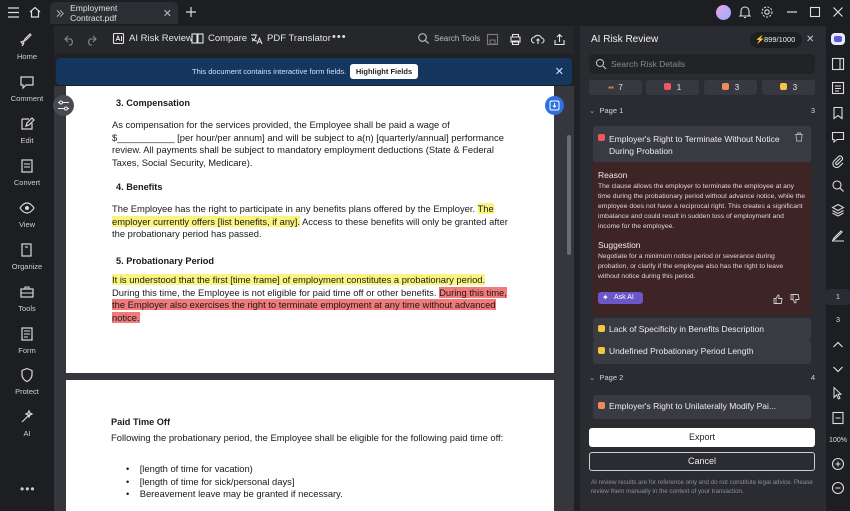 The width and height of the screenshot is (850, 511). Describe the element at coordinates (27, 423) in the screenshot. I see `sidebar-item-ai: AI` at that location.